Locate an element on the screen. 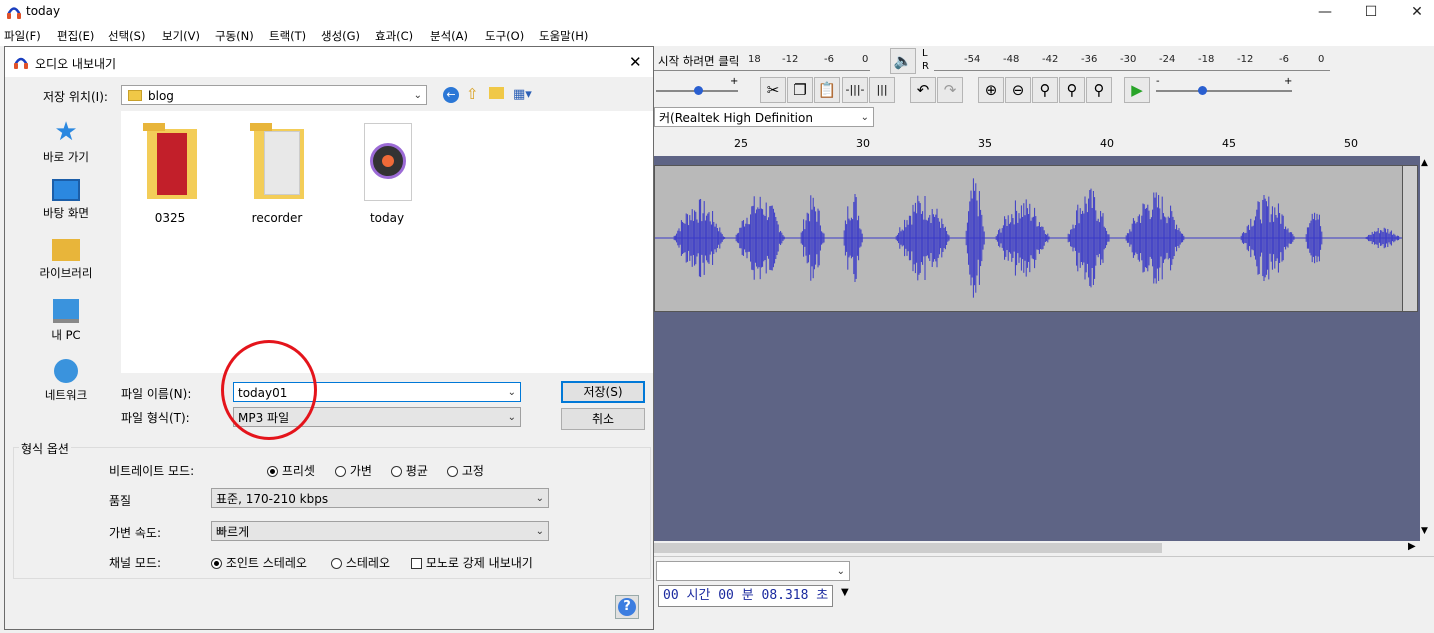 This screenshot has height=633, width=1434. computer-icon is located at coordinates (66, 311).